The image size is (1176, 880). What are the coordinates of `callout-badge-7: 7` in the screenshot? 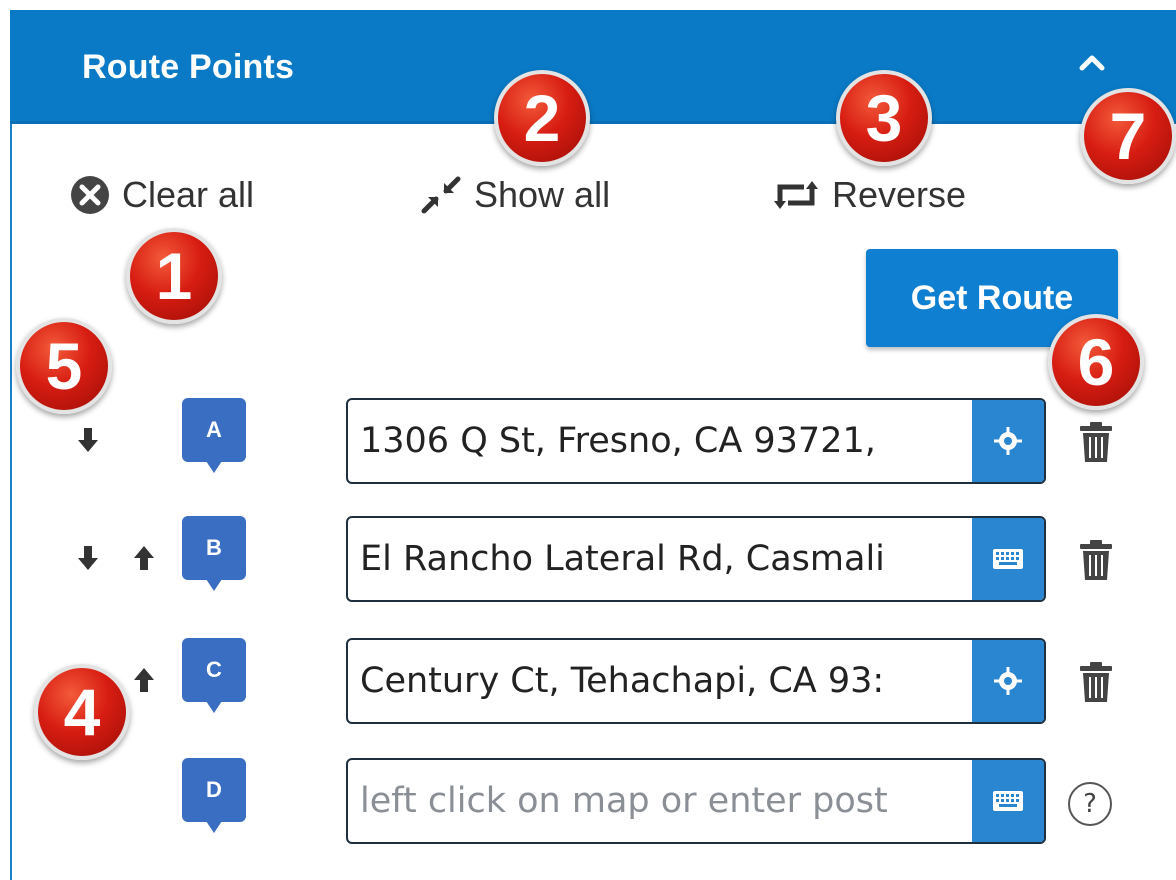 It's located at (1128, 136).